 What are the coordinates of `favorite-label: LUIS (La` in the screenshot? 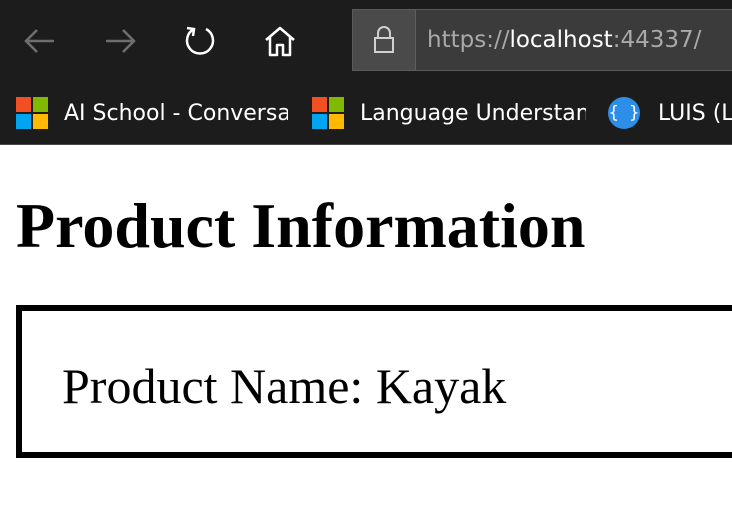 It's located at (695, 113).